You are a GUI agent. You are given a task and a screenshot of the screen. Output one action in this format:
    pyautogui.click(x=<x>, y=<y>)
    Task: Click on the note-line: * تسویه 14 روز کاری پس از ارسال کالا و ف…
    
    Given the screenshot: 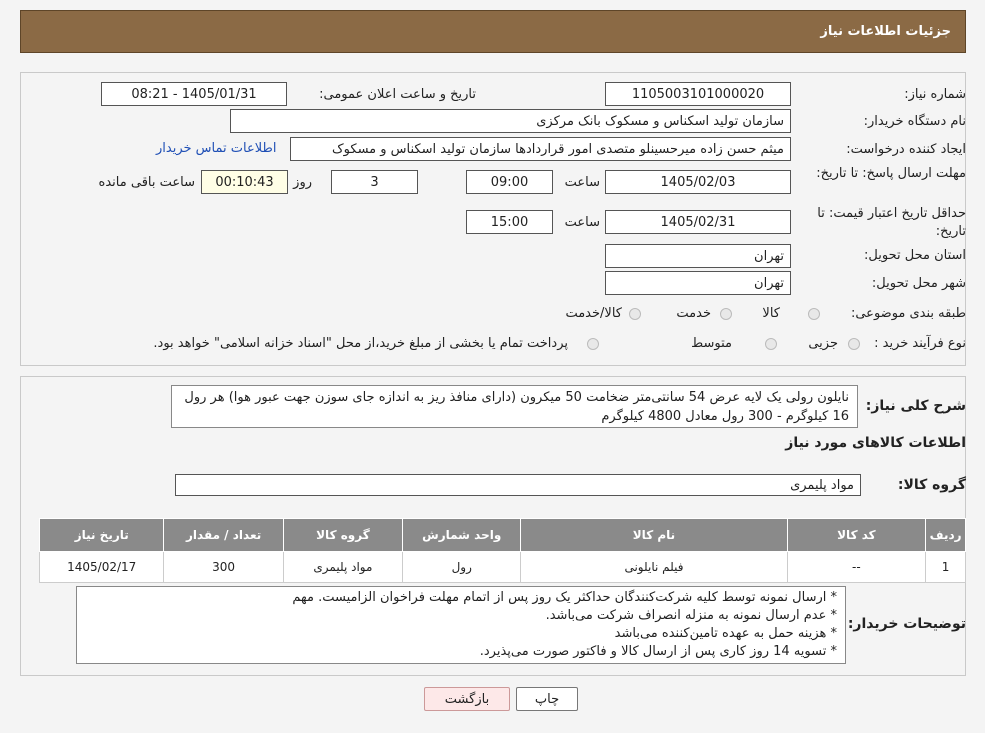 What is the action you would take?
    pyautogui.click(x=658, y=651)
    